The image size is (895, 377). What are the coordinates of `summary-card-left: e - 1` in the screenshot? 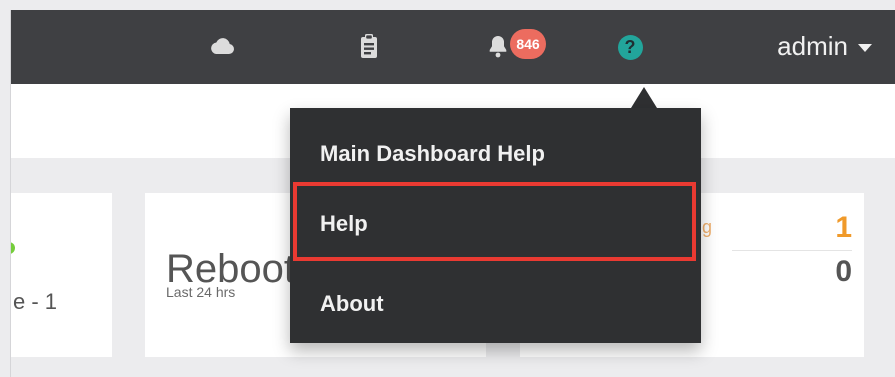 It's located at (61, 275).